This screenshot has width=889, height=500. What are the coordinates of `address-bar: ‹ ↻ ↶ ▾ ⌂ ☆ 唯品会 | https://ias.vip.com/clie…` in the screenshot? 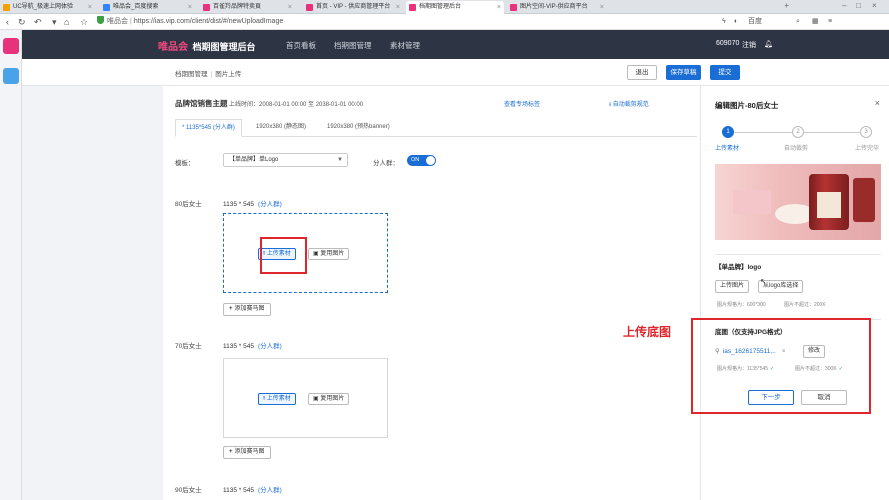 It's located at (444, 22).